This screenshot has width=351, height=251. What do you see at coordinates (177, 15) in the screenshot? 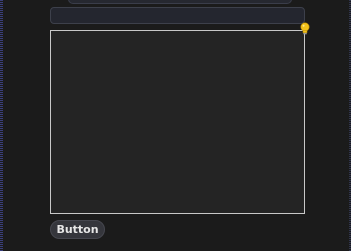
I see `text-input` at bounding box center [177, 15].